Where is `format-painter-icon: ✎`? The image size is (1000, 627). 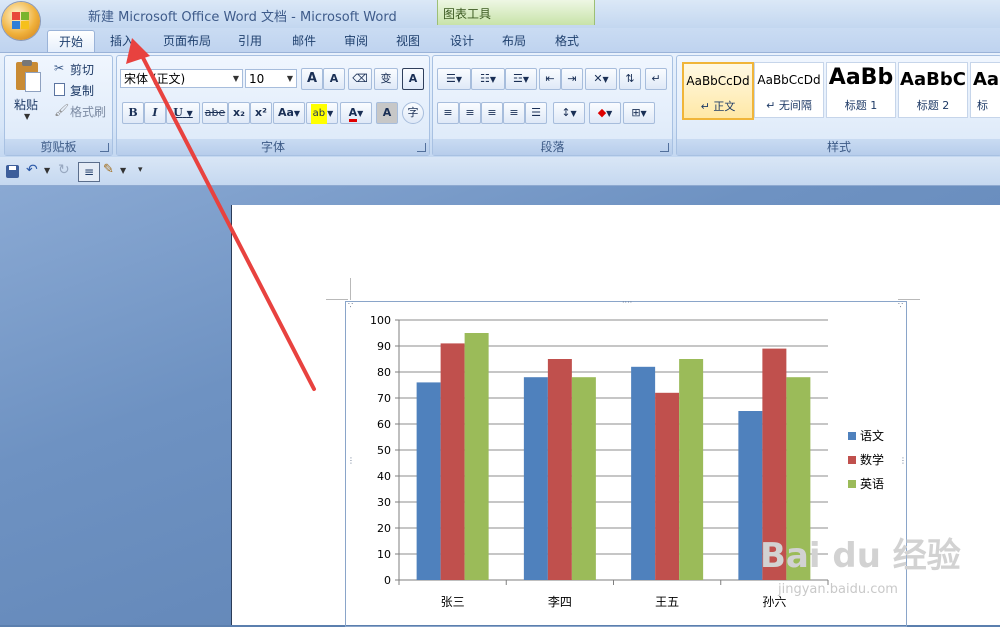 format-painter-icon: ✎ is located at coordinates (108, 169).